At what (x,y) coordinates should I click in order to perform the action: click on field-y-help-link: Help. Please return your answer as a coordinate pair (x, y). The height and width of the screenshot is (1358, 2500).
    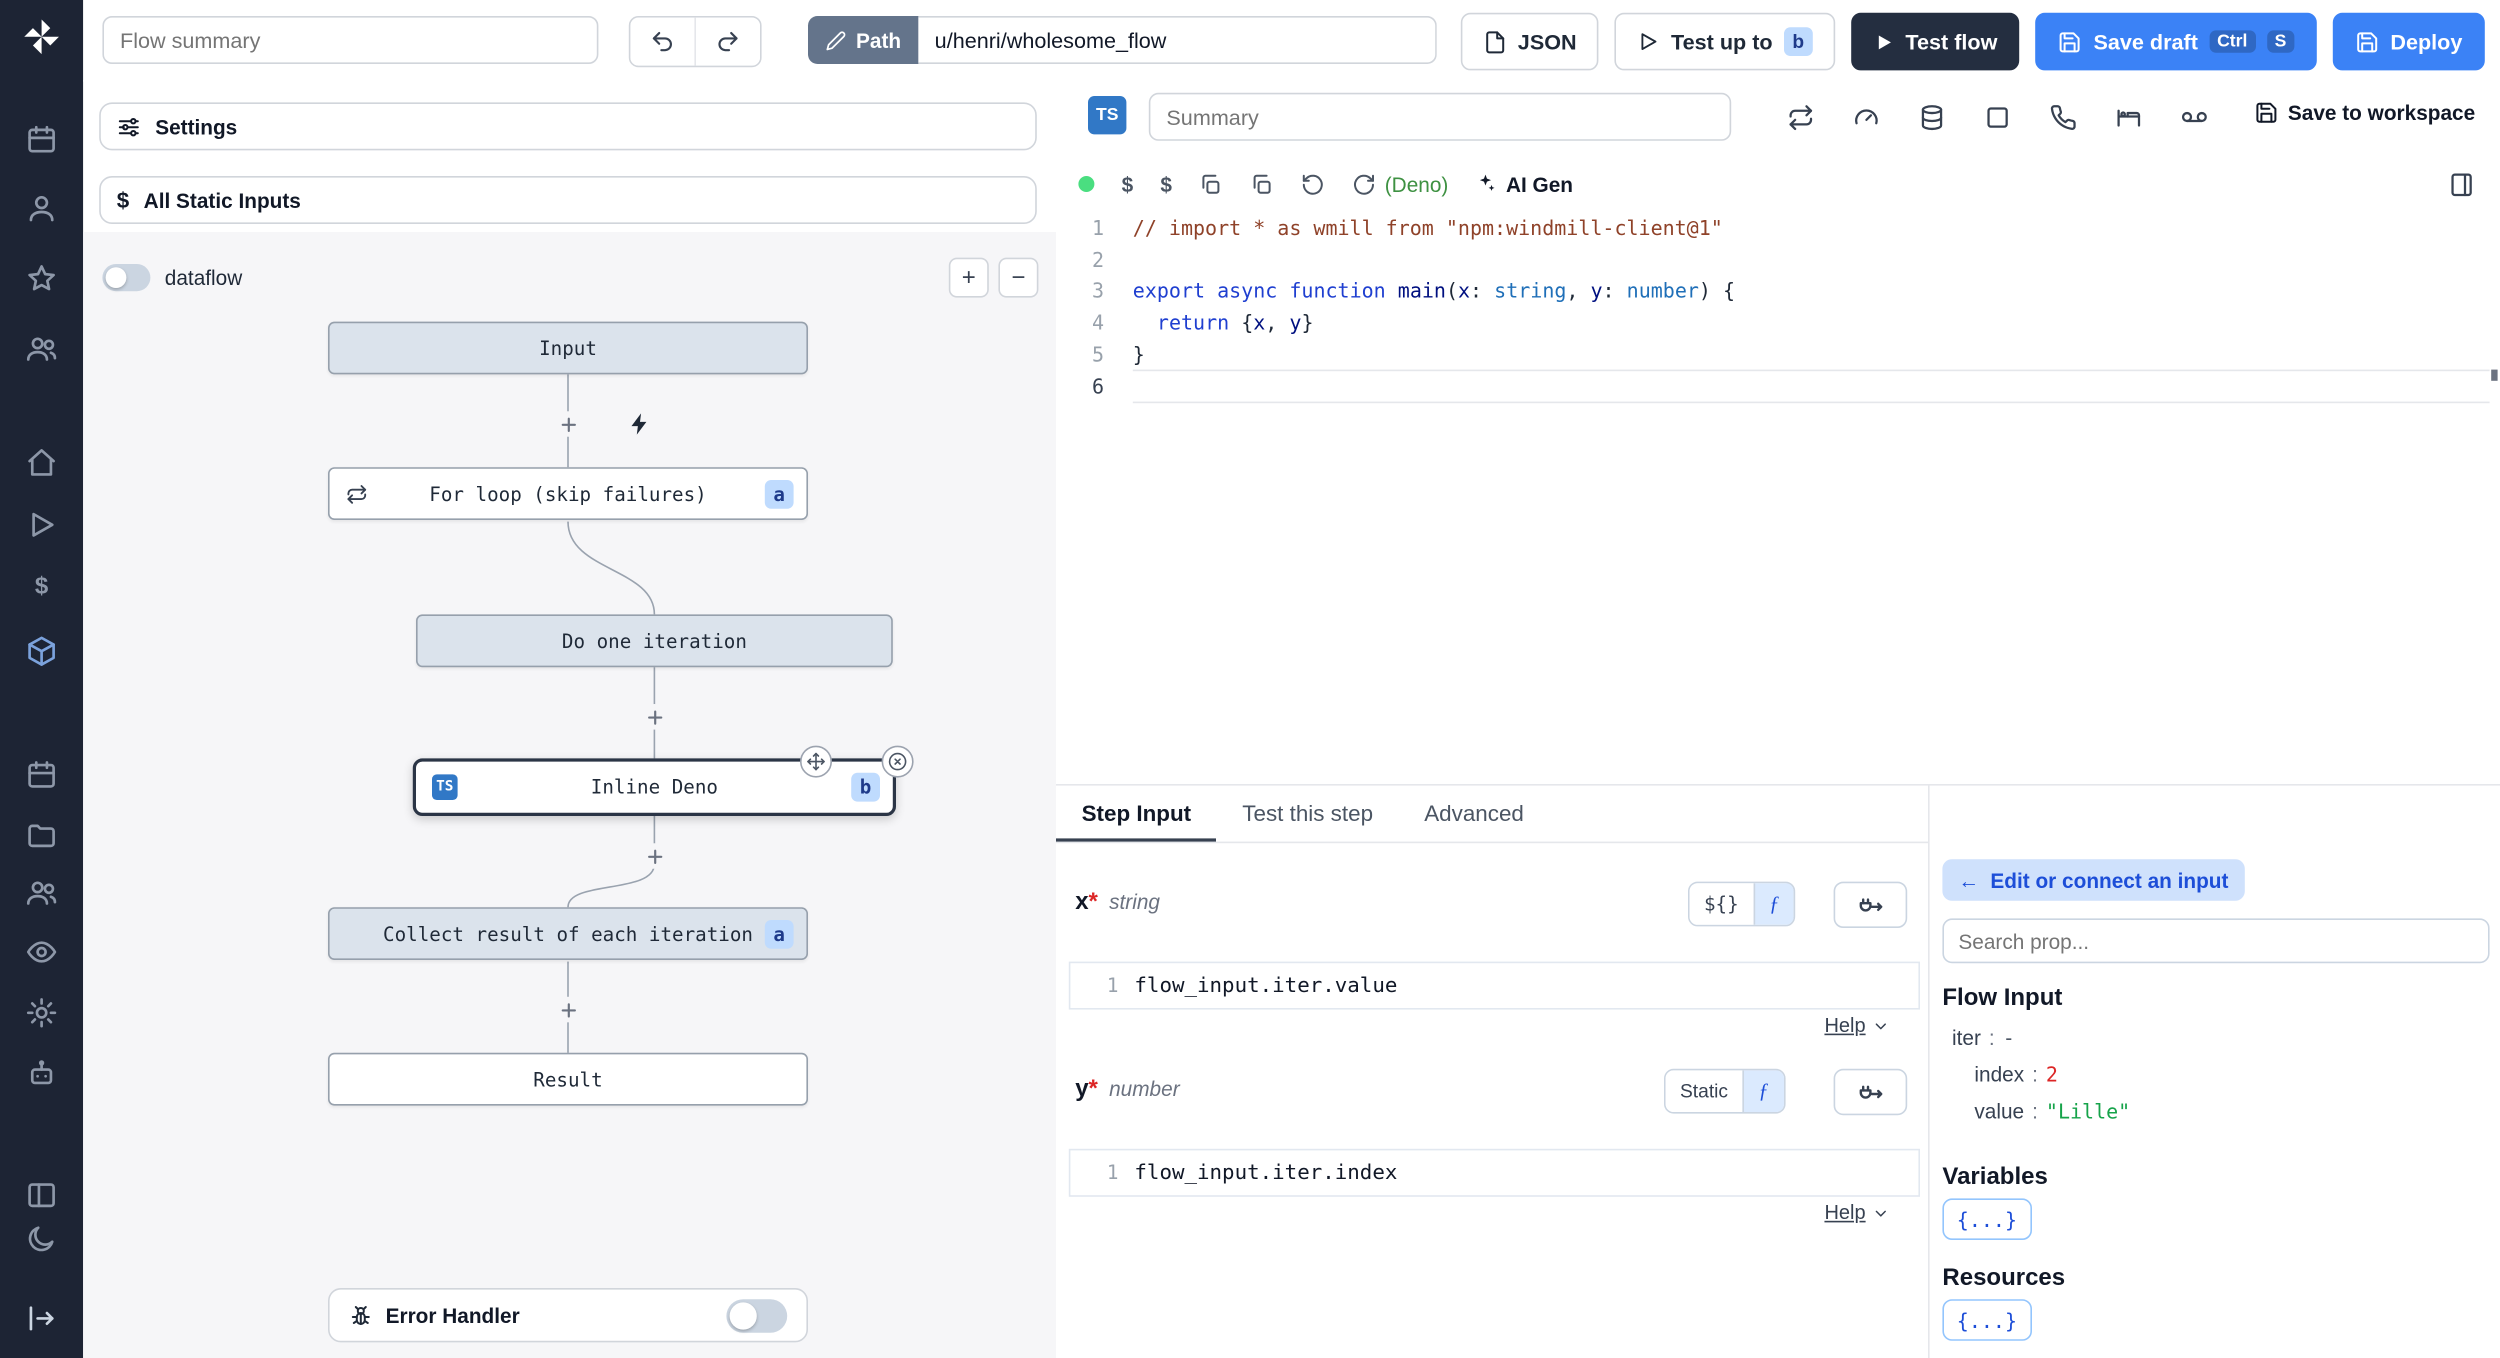
    Looking at the image, I should click on (1856, 1213).